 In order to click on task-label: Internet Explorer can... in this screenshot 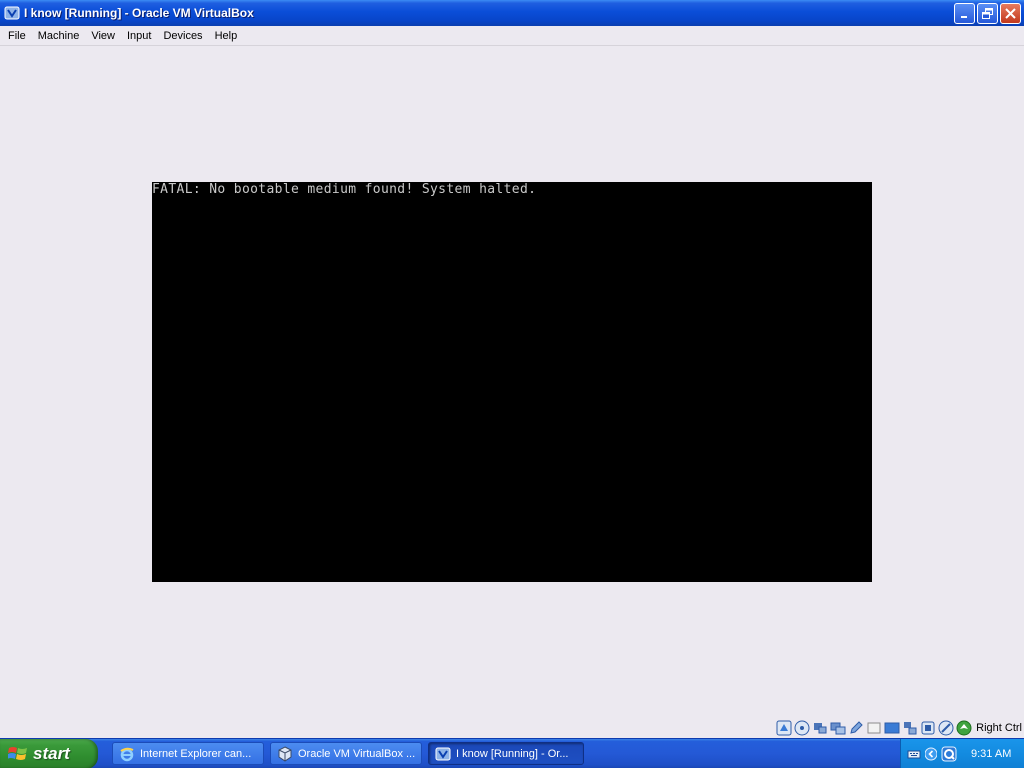, I will do `click(196, 753)`.